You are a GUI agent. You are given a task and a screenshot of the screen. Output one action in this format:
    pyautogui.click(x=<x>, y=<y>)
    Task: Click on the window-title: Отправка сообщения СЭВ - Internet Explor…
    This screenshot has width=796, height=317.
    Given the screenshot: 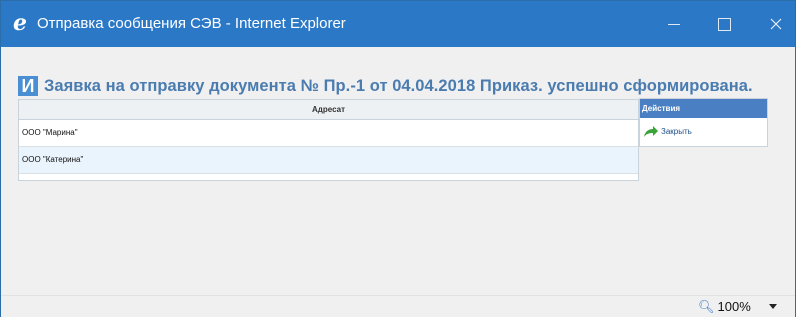 What is the action you would take?
    pyautogui.click(x=191, y=23)
    